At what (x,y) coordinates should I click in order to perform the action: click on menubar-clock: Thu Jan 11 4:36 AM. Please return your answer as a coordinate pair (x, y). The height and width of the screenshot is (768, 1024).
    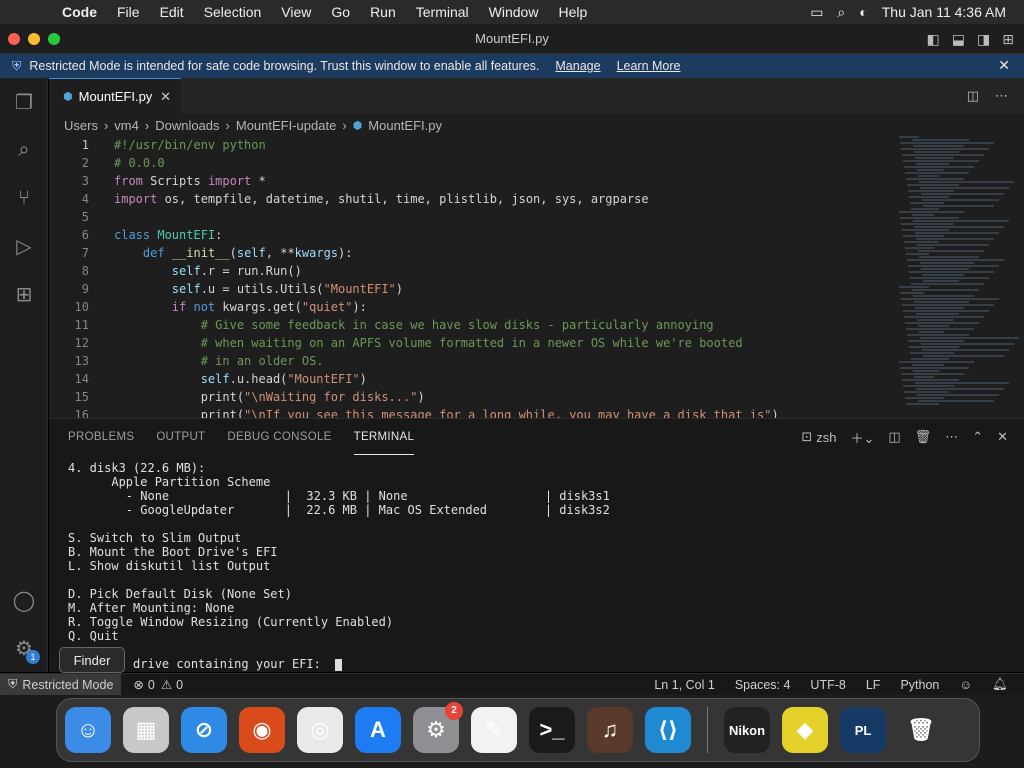
    Looking at the image, I should click on (944, 12).